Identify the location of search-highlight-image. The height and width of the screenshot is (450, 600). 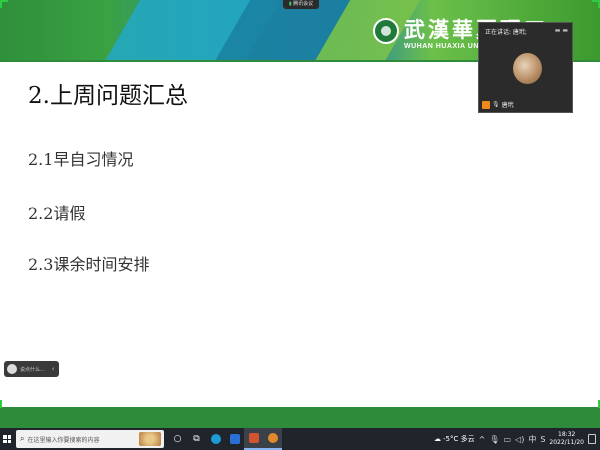
(150, 439).